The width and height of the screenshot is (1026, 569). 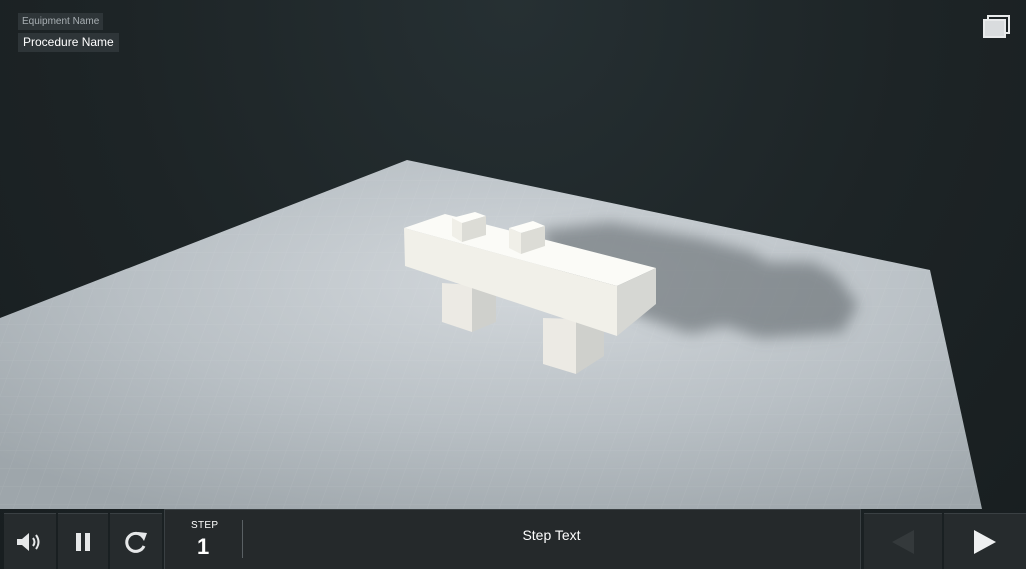 I want to click on prev-arrow-icon, so click(x=903, y=541).